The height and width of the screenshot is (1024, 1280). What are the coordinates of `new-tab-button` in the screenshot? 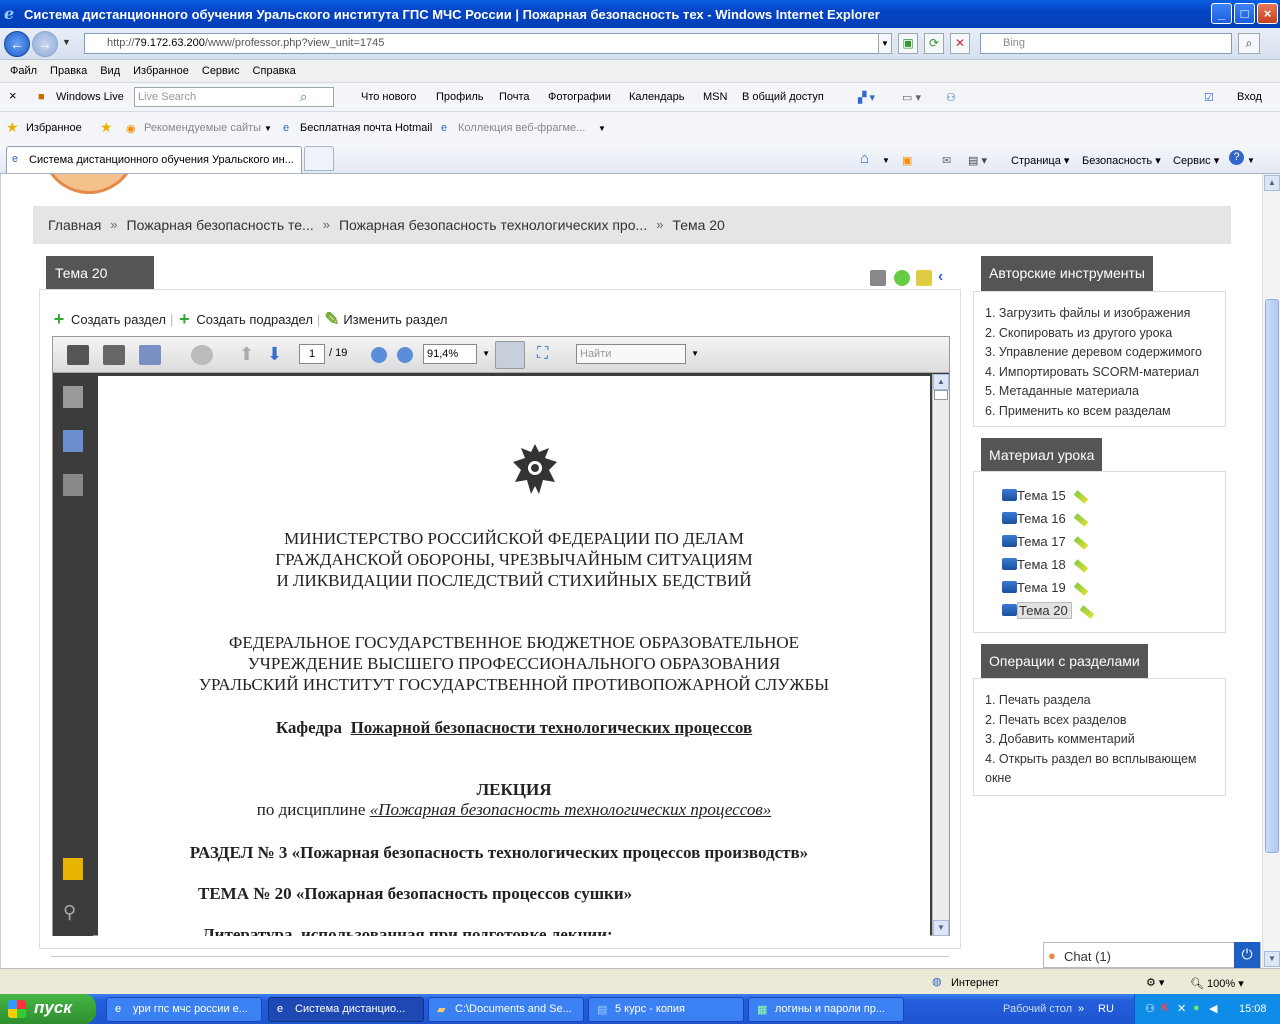 It's located at (319, 158).